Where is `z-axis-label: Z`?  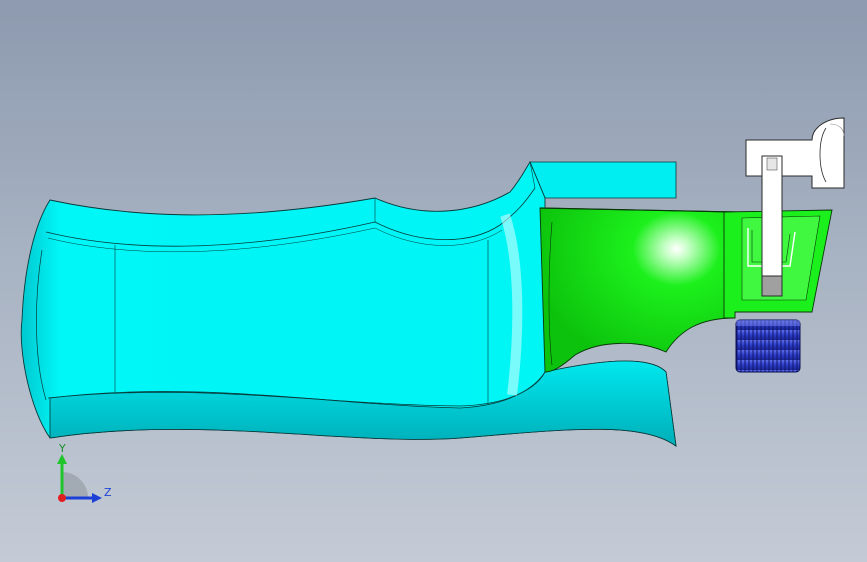 z-axis-label: Z is located at coordinates (108, 492).